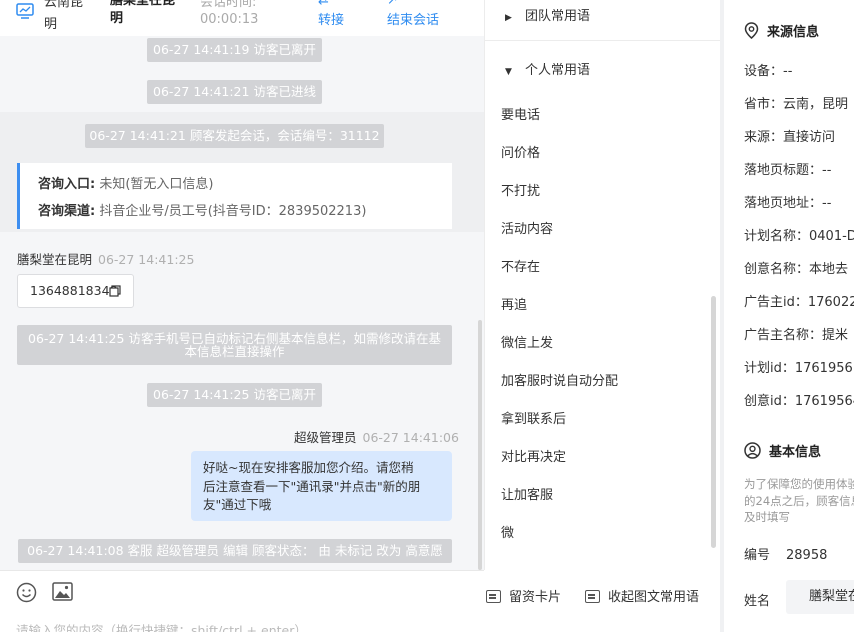 The image size is (854, 632). What do you see at coordinates (413, 20) in the screenshot?
I see `end-session-label: 结束会话` at bounding box center [413, 20].